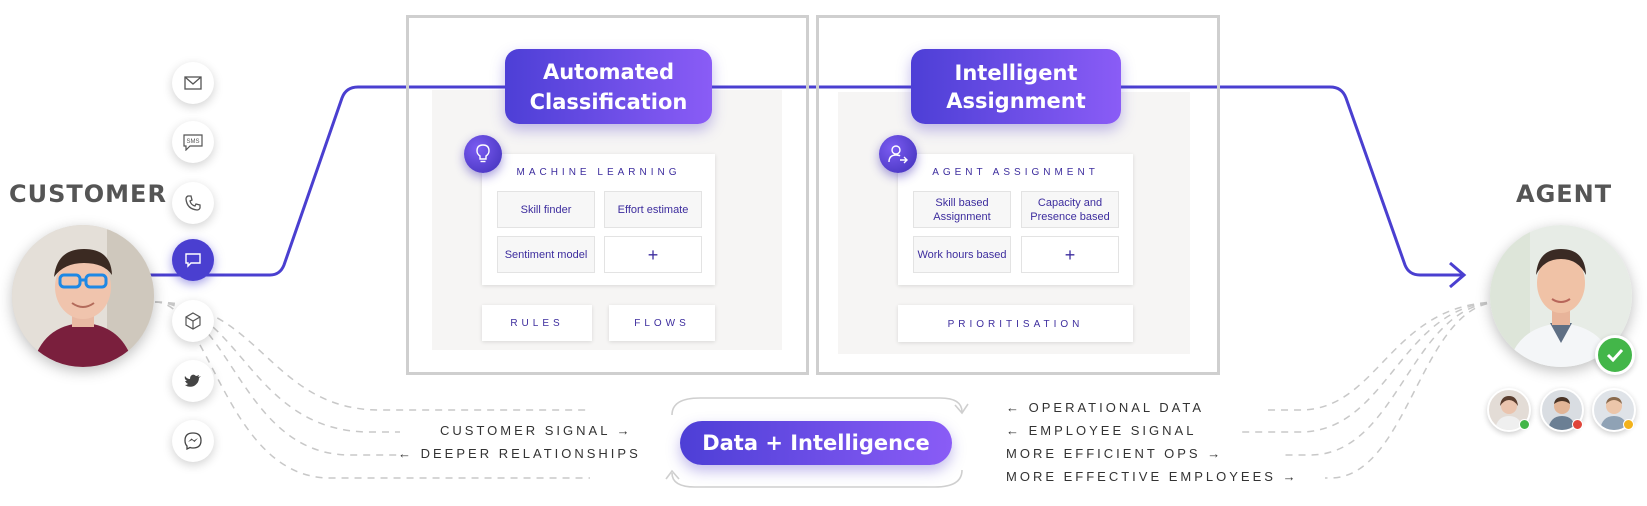  I want to click on svg-text: SMS, so click(192, 142).